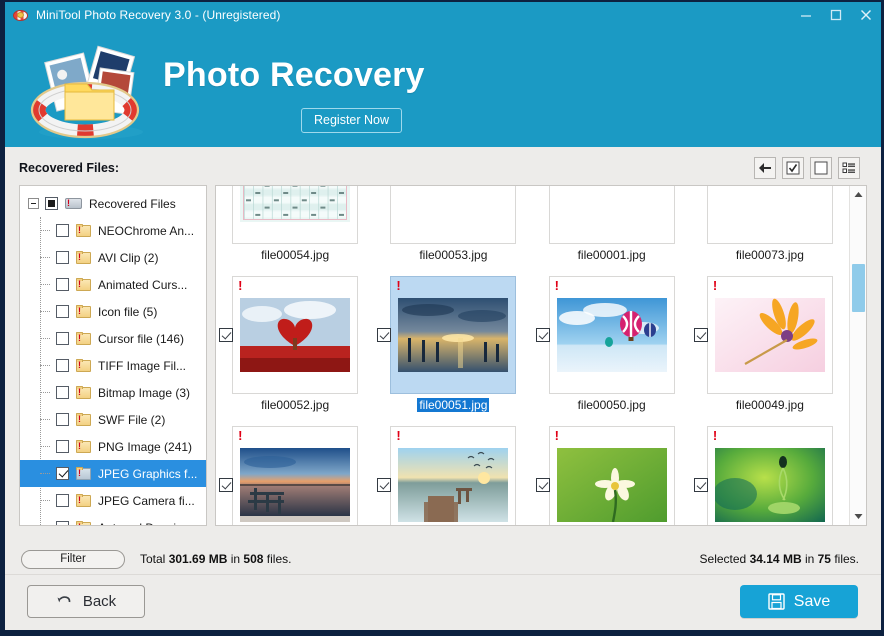  What do you see at coordinates (799, 601) in the screenshot?
I see `save-button: Save` at bounding box center [799, 601].